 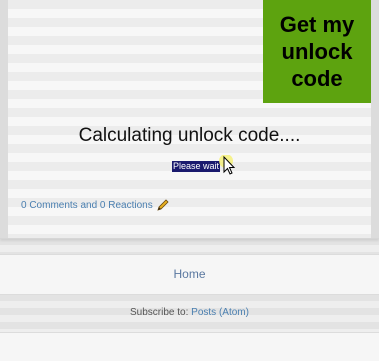 What do you see at coordinates (189, 274) in the screenshot?
I see `home-link: Home` at bounding box center [189, 274].